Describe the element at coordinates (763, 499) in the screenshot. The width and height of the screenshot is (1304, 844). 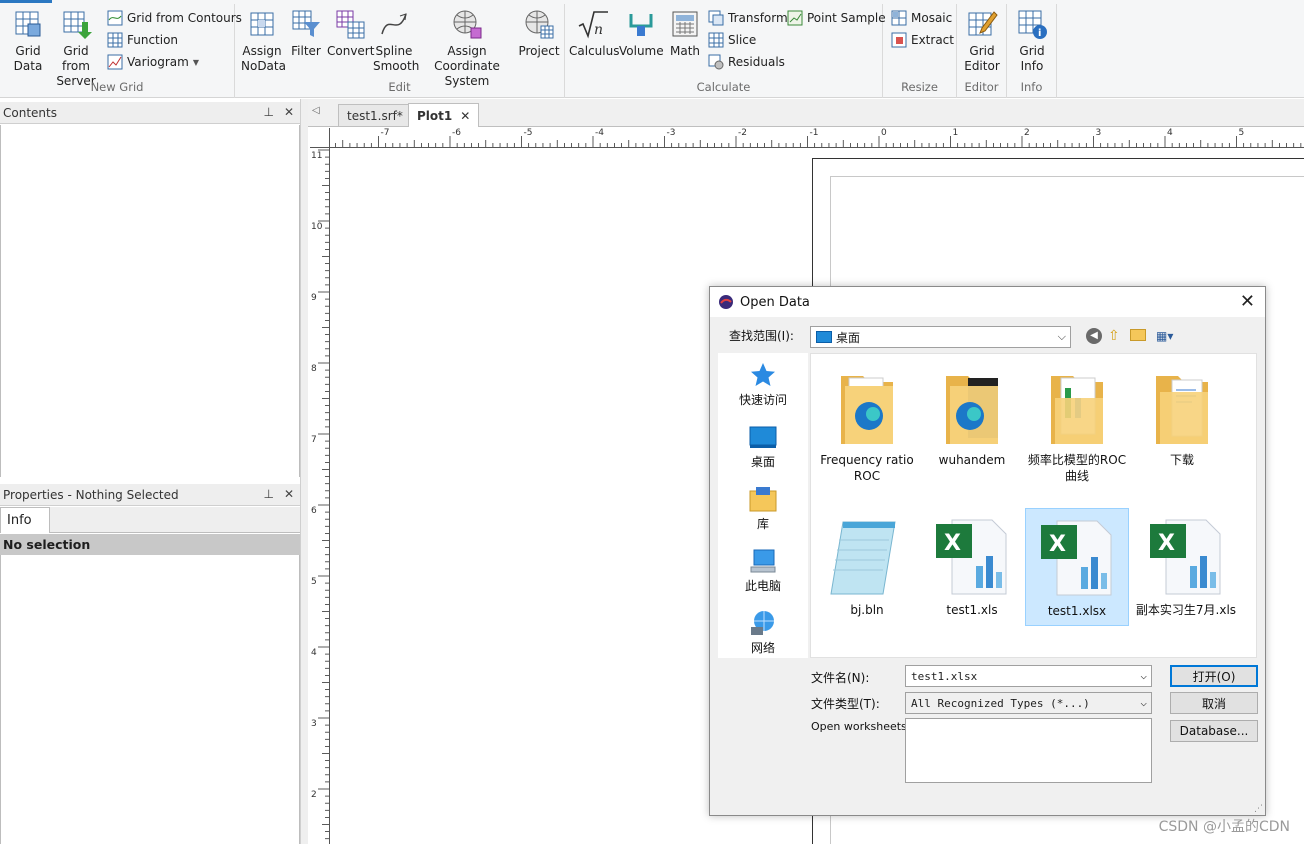
I see `library-icon` at that location.